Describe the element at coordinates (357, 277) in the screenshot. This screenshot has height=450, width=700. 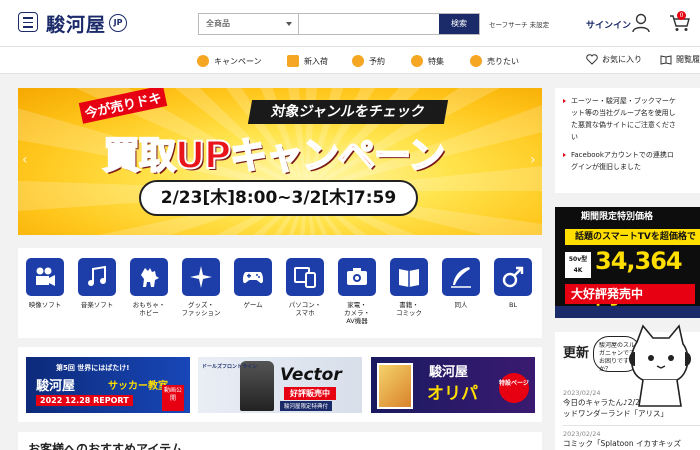
I see `camera-icon` at that location.